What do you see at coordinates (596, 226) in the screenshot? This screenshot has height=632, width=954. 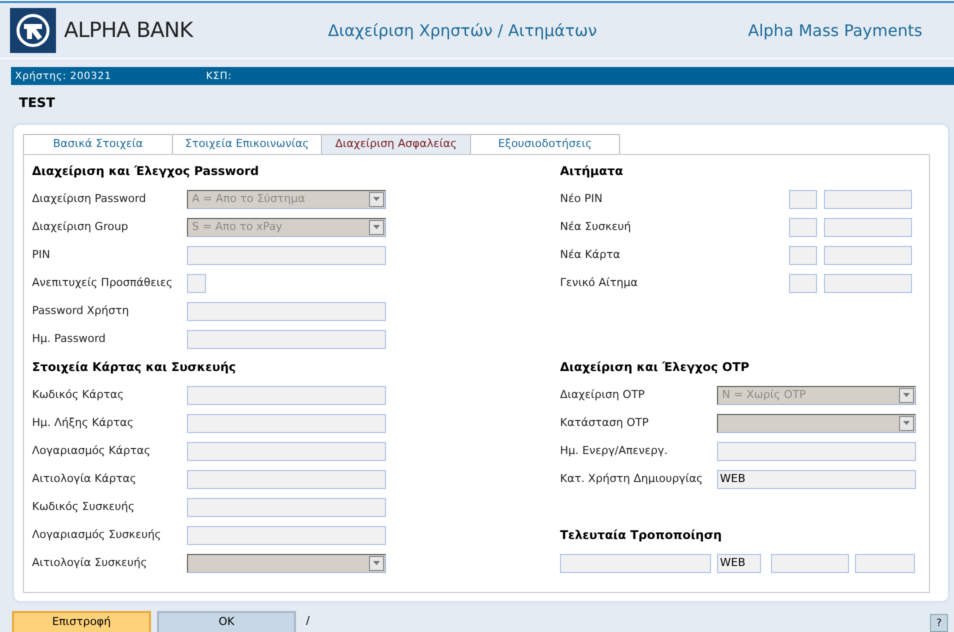 I see `field-label: Νέα Συσκευή` at bounding box center [596, 226].